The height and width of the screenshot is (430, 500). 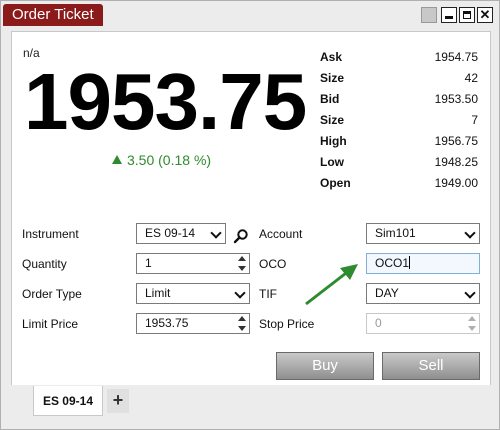 I want to click on quote-value: 1953.50, so click(x=456, y=99).